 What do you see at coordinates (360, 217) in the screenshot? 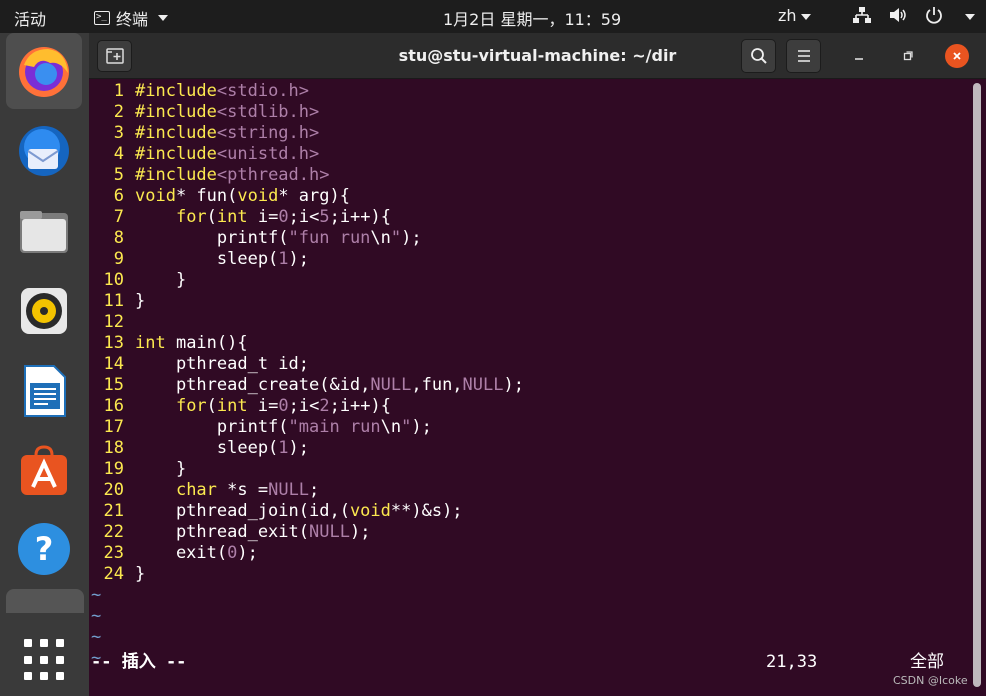
I see `code-token: ;i++){` at bounding box center [360, 217].